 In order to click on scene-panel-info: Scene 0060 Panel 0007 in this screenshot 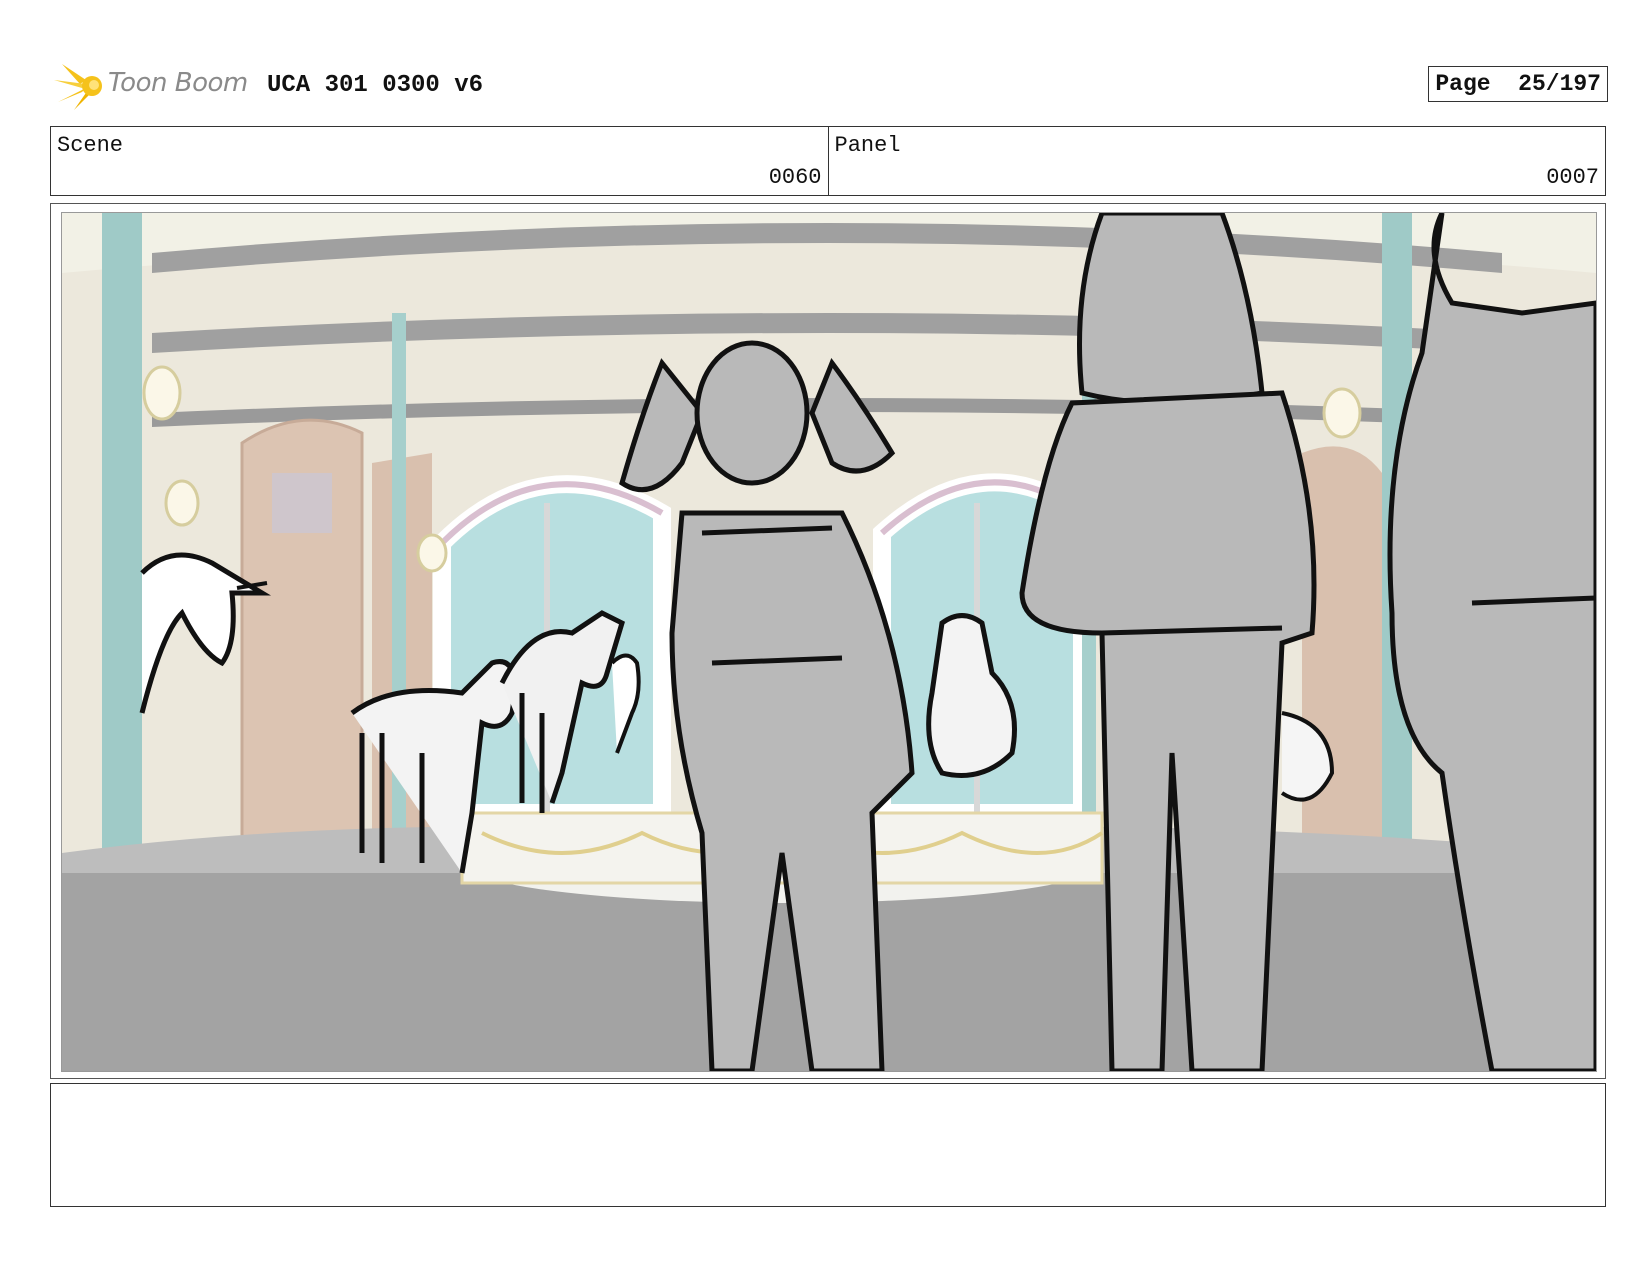, I will do `click(828, 161)`.